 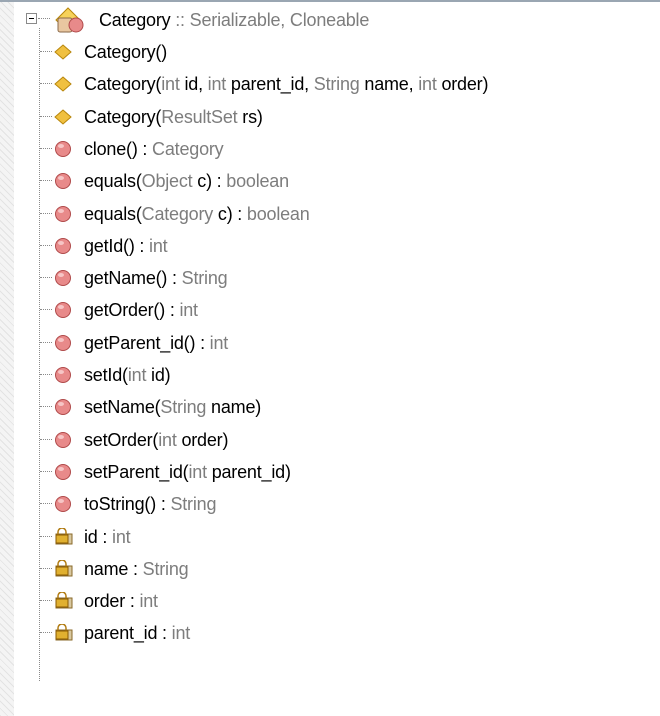 I want to click on diamond-icon, so click(x=63, y=52).